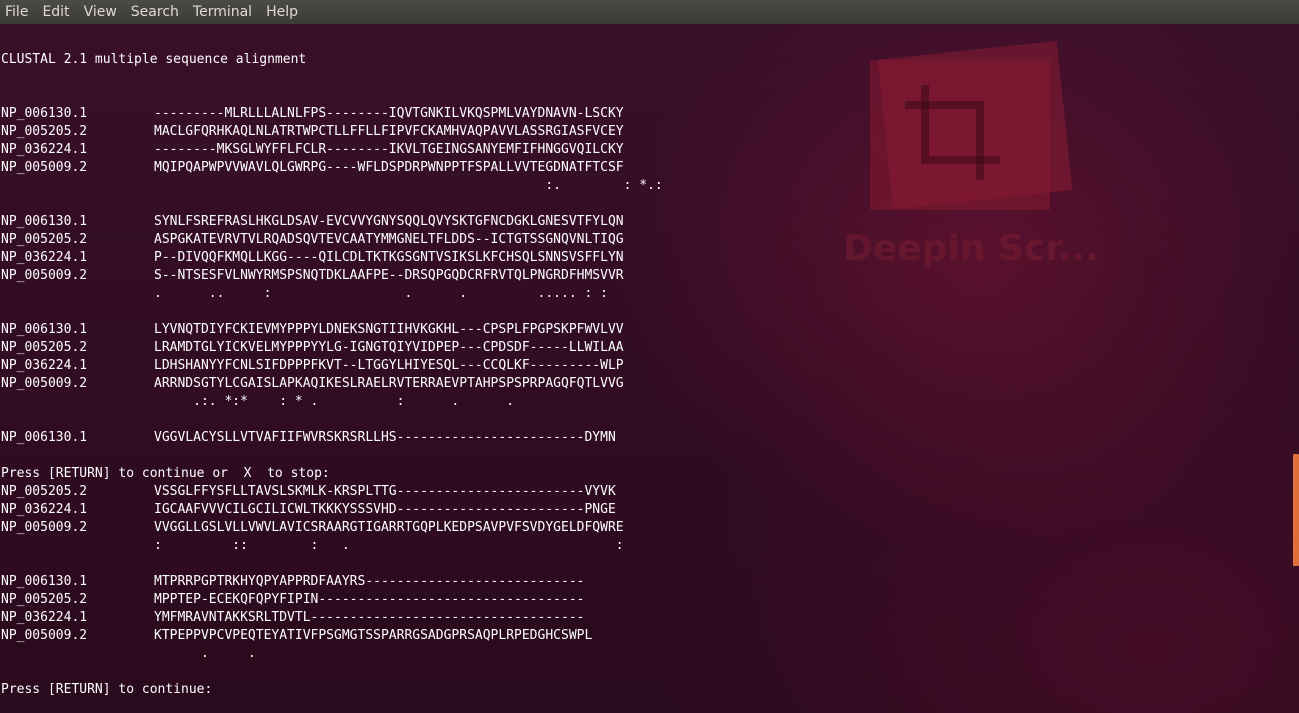 The width and height of the screenshot is (1299, 713). What do you see at coordinates (107, 689) in the screenshot?
I see `prompt-continue: Press [RETURN] to continue:` at bounding box center [107, 689].